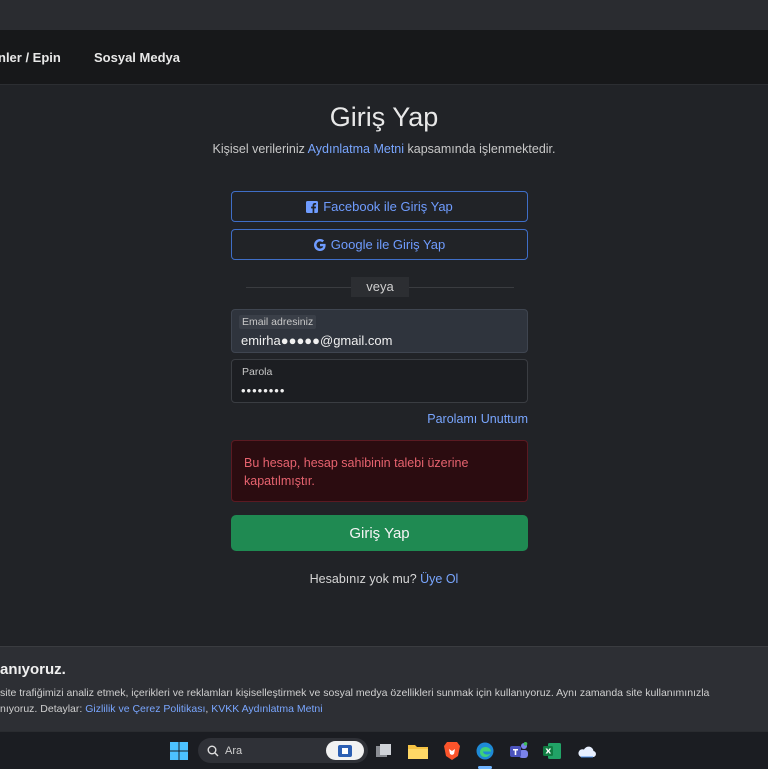 The height and width of the screenshot is (769, 768). What do you see at coordinates (257, 372) in the screenshot?
I see `password-field-label: Parola` at bounding box center [257, 372].